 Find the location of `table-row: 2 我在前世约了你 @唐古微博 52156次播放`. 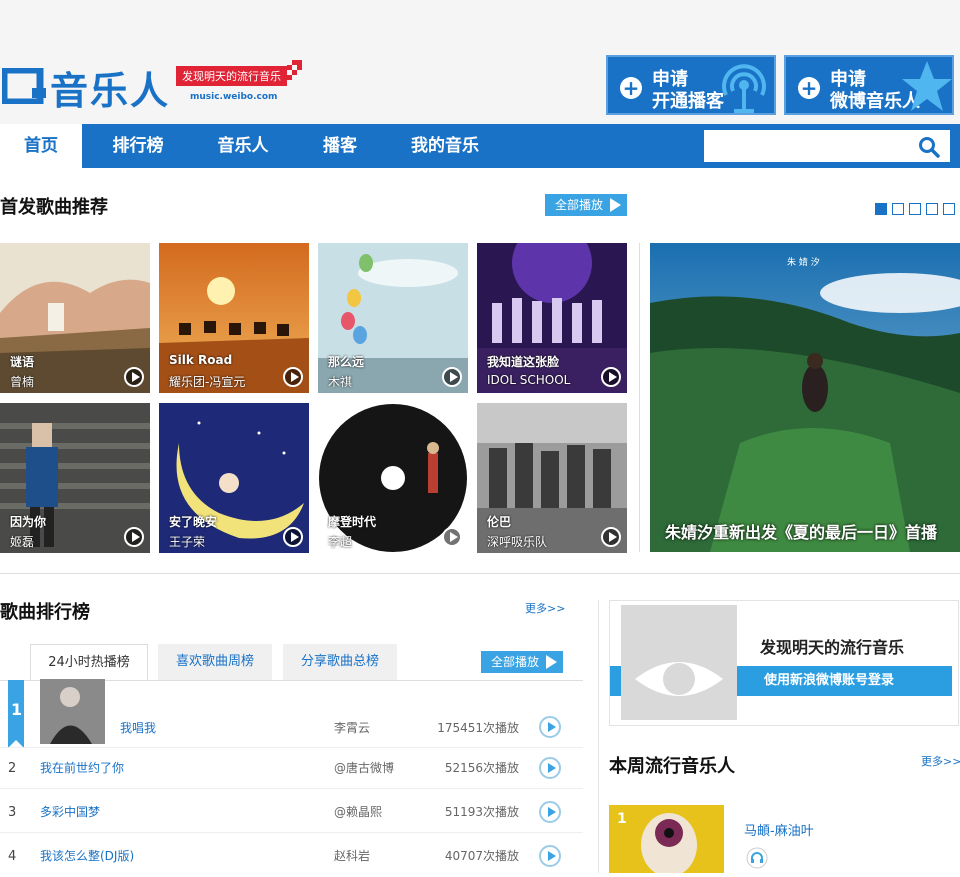

table-row: 2 我在前世约了你 @唐古微博 52156次播放 is located at coordinates (291, 767).